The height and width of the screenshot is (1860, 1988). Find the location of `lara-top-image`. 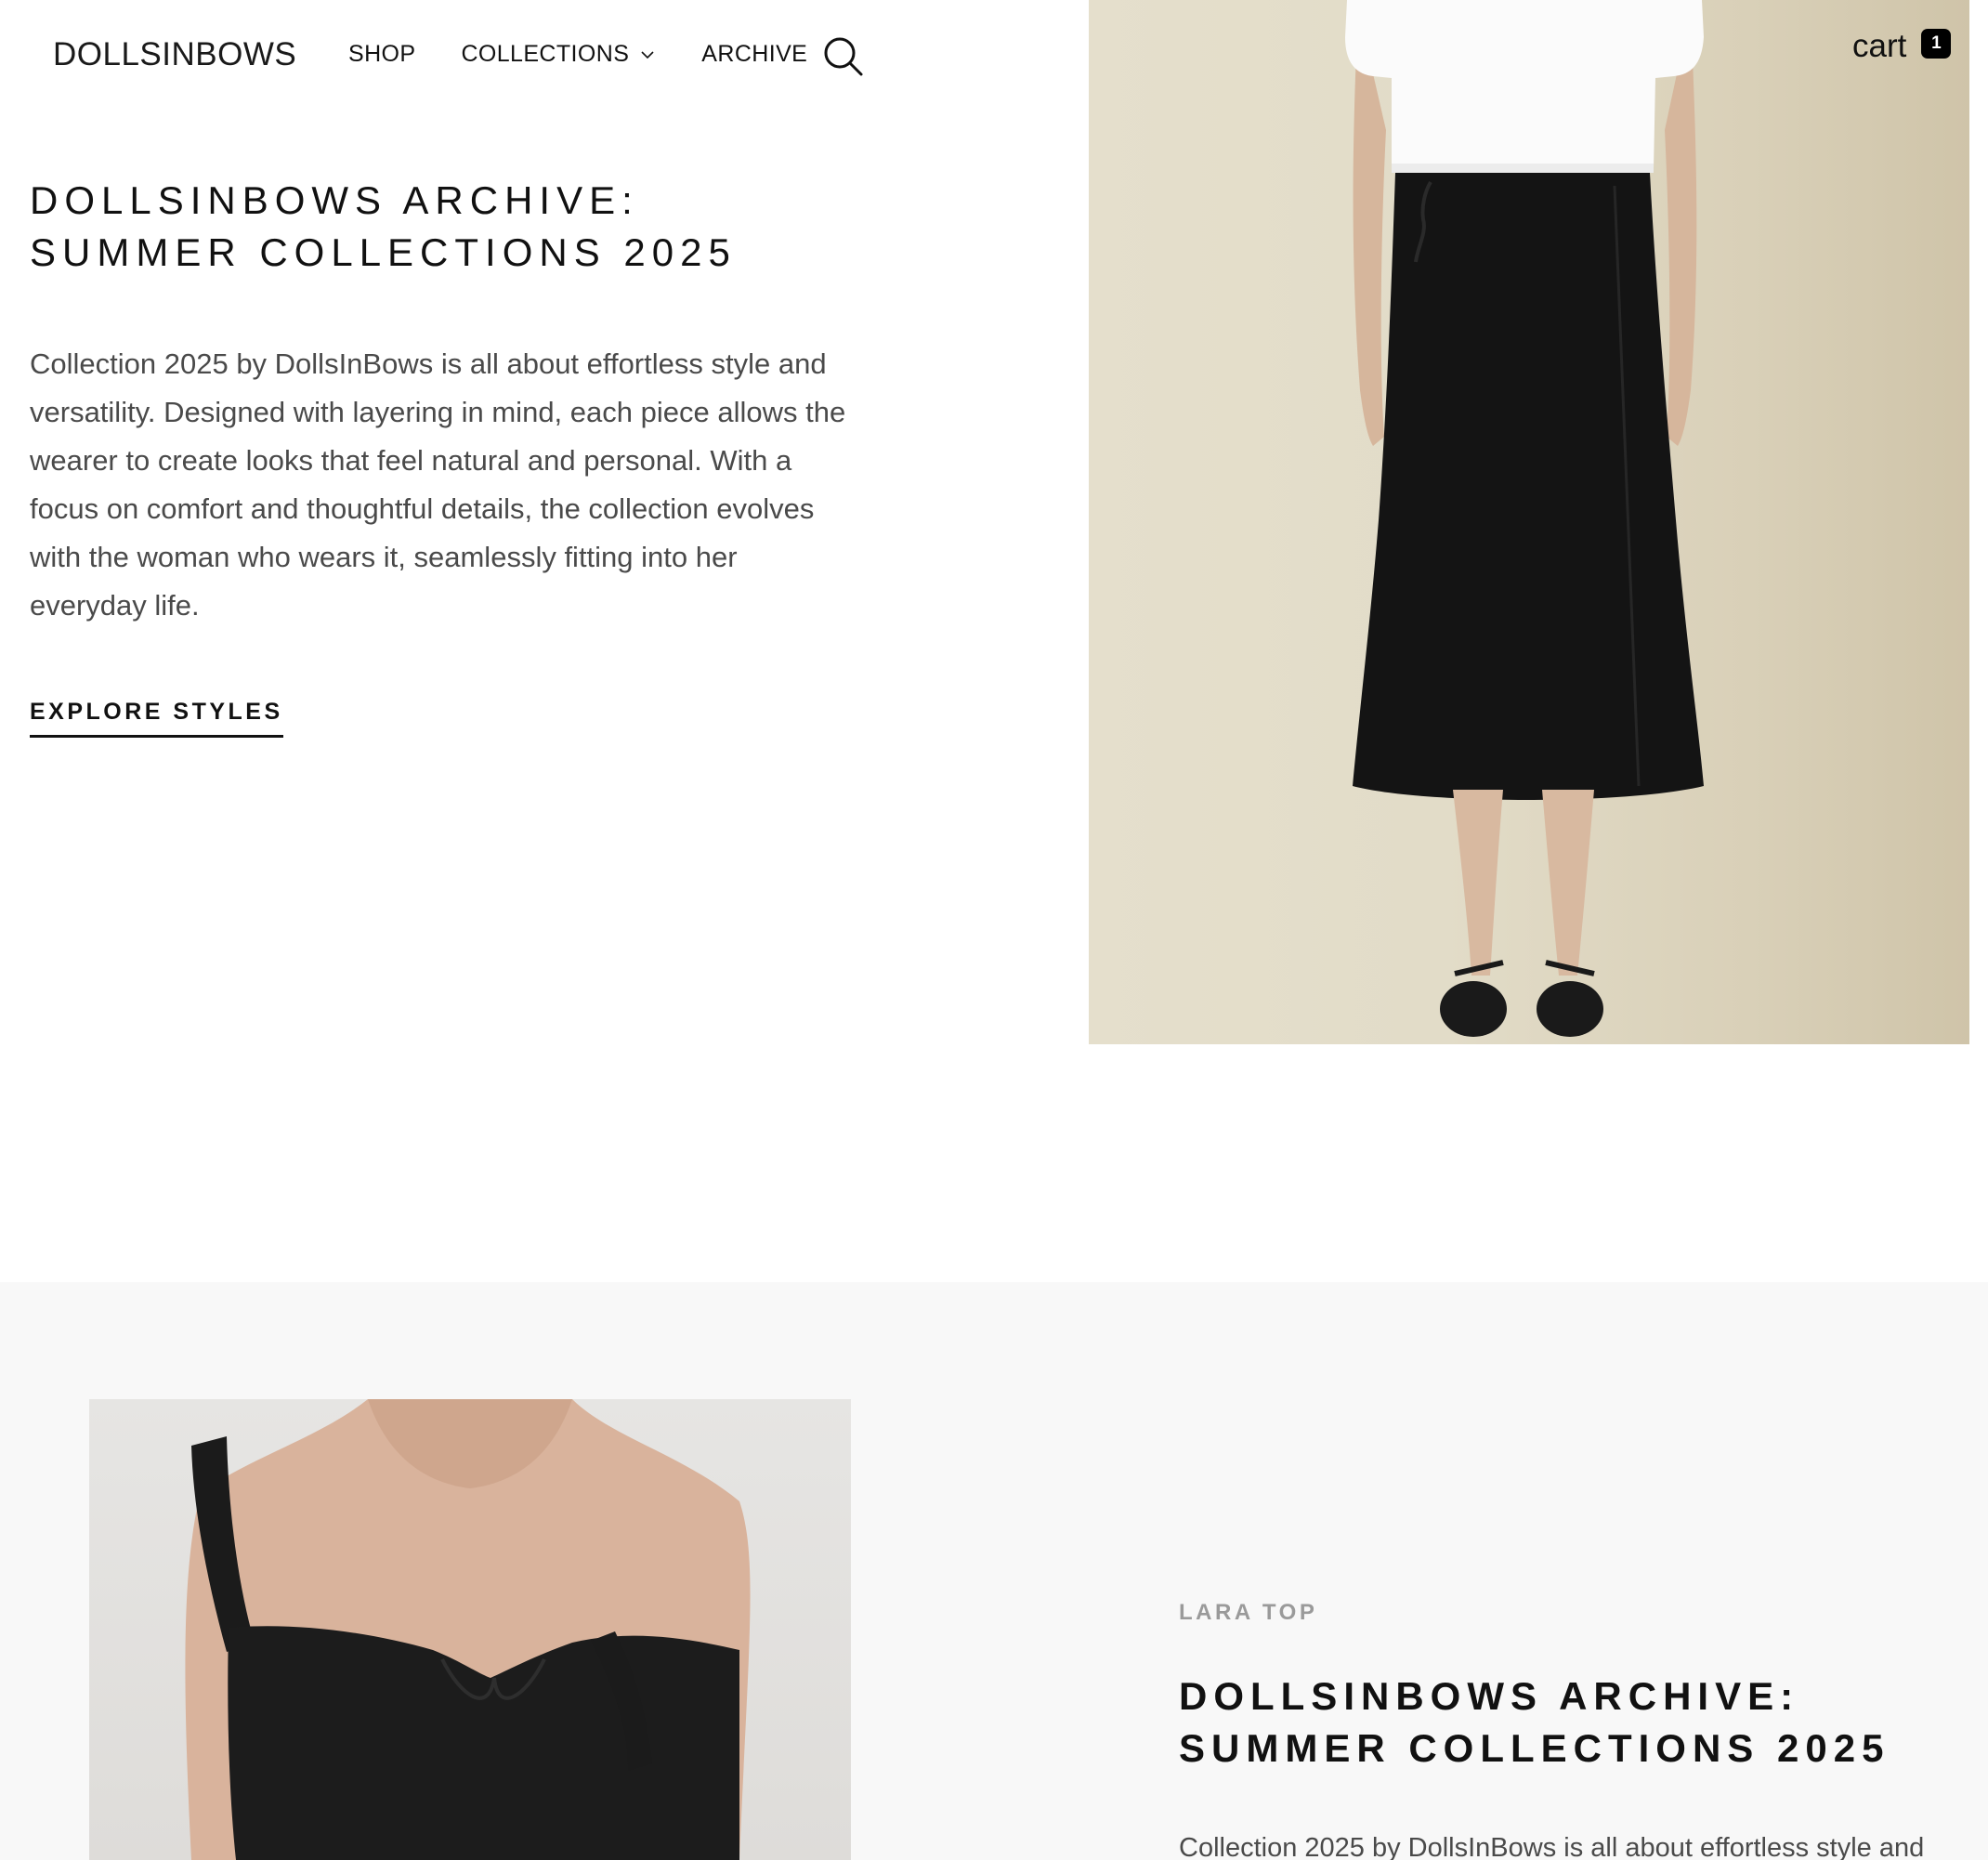

lara-top-image is located at coordinates (470, 1629).